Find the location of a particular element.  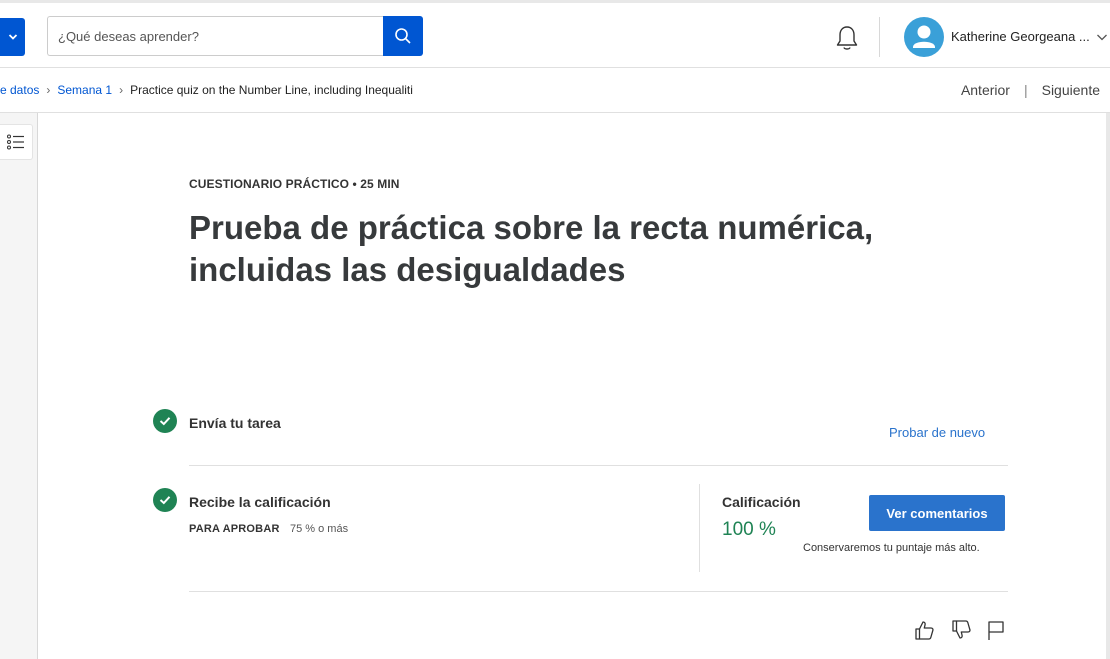

pass-label: PARA APROBAR is located at coordinates (234, 529).